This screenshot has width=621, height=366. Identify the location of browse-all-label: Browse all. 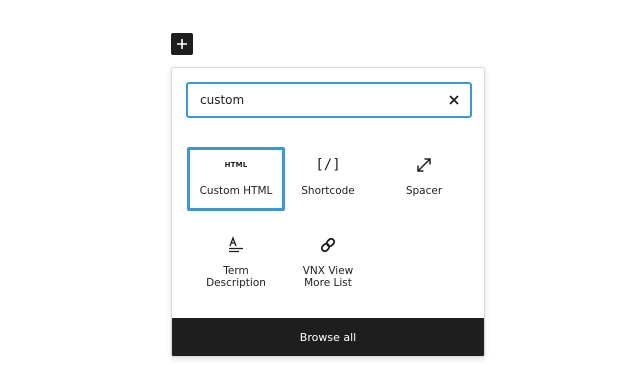
(328, 337).